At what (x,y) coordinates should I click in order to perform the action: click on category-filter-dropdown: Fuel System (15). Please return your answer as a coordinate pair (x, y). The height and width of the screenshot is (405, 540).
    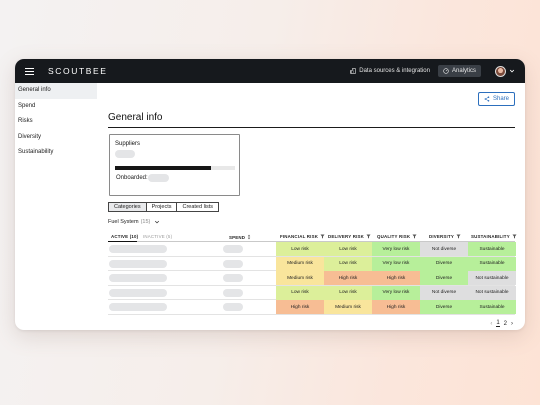
    Looking at the image, I should click on (134, 222).